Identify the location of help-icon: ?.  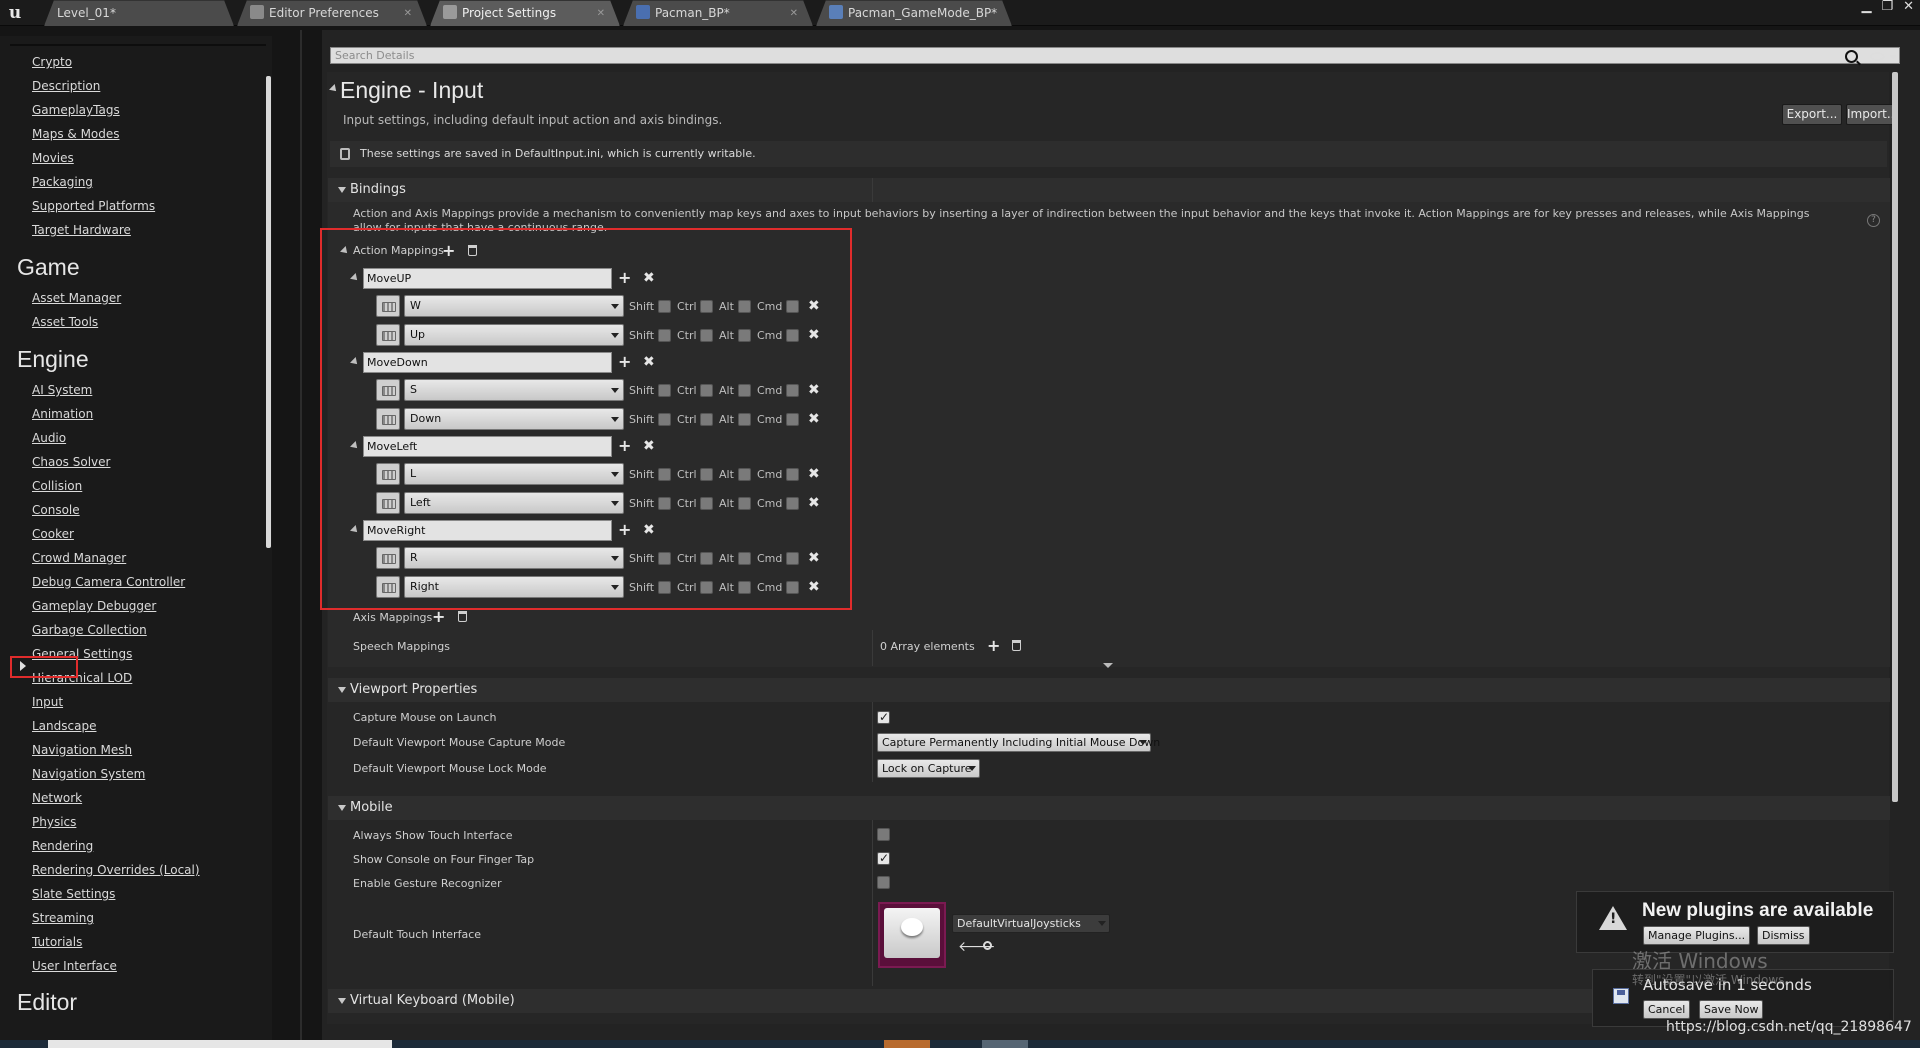
(1873, 220).